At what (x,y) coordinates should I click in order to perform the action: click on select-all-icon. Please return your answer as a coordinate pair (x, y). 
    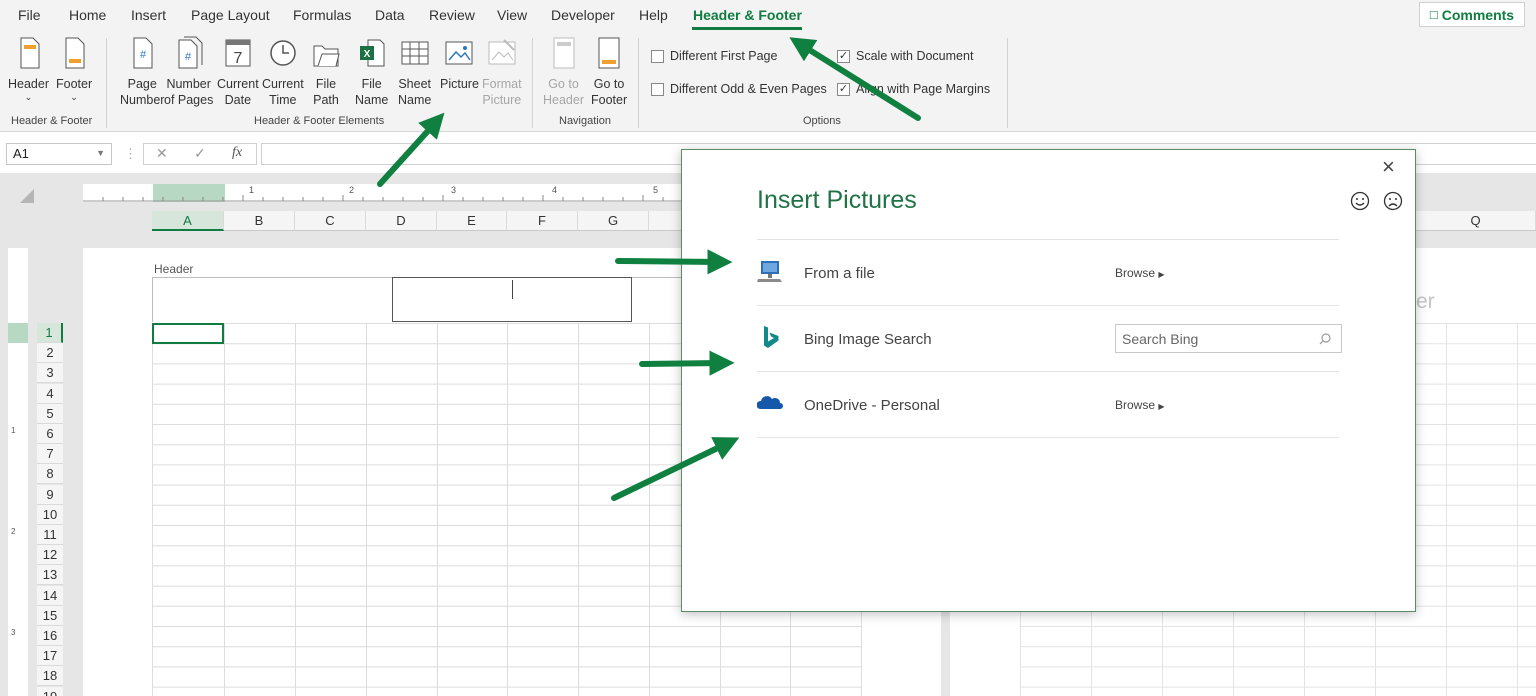
    Looking at the image, I should click on (27, 196).